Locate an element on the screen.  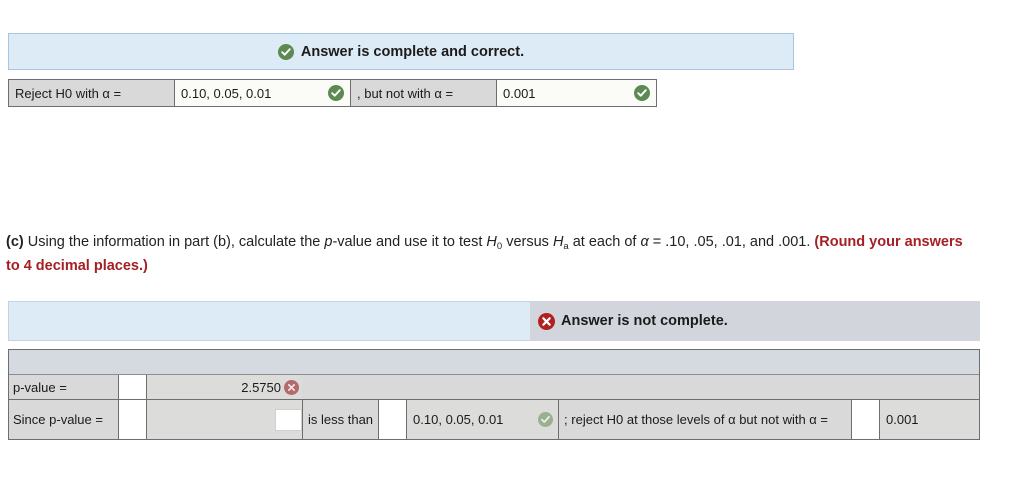
table-spacer-row is located at coordinates (494, 362).